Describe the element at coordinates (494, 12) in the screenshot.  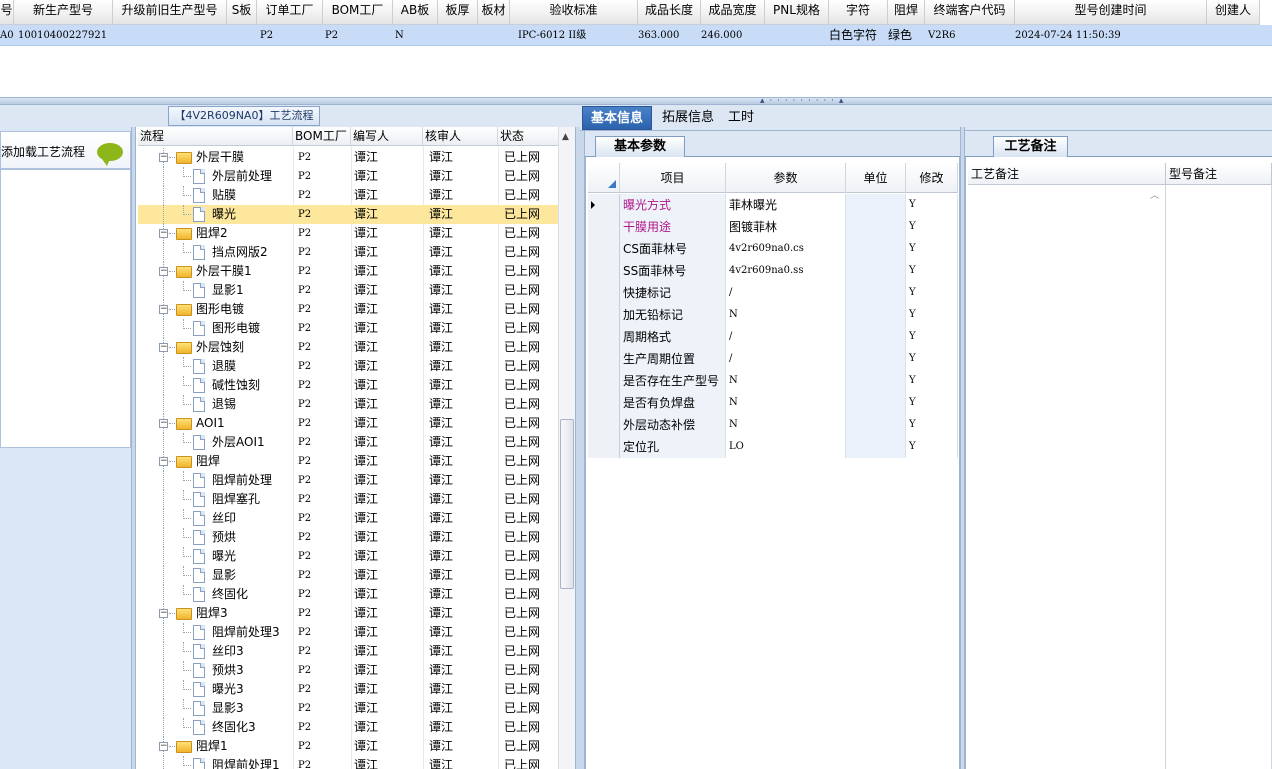
I see `grid-col-header: 板材` at that location.